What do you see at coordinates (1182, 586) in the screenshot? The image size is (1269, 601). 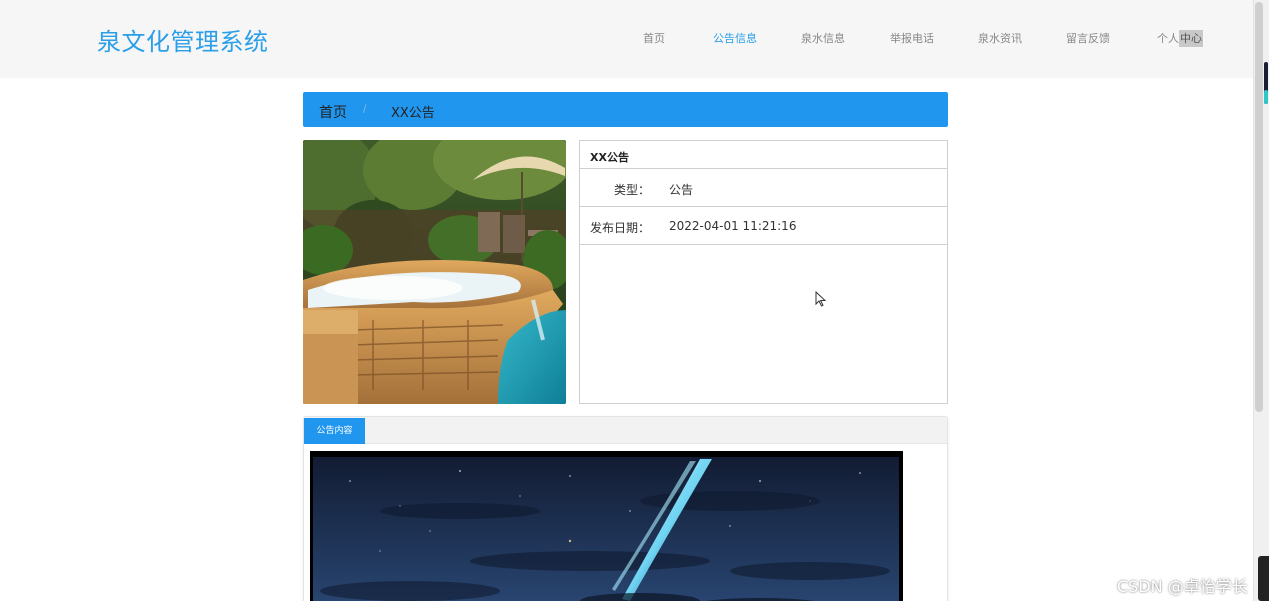 I see `watermark-text: CSDN @卓怡学长` at bounding box center [1182, 586].